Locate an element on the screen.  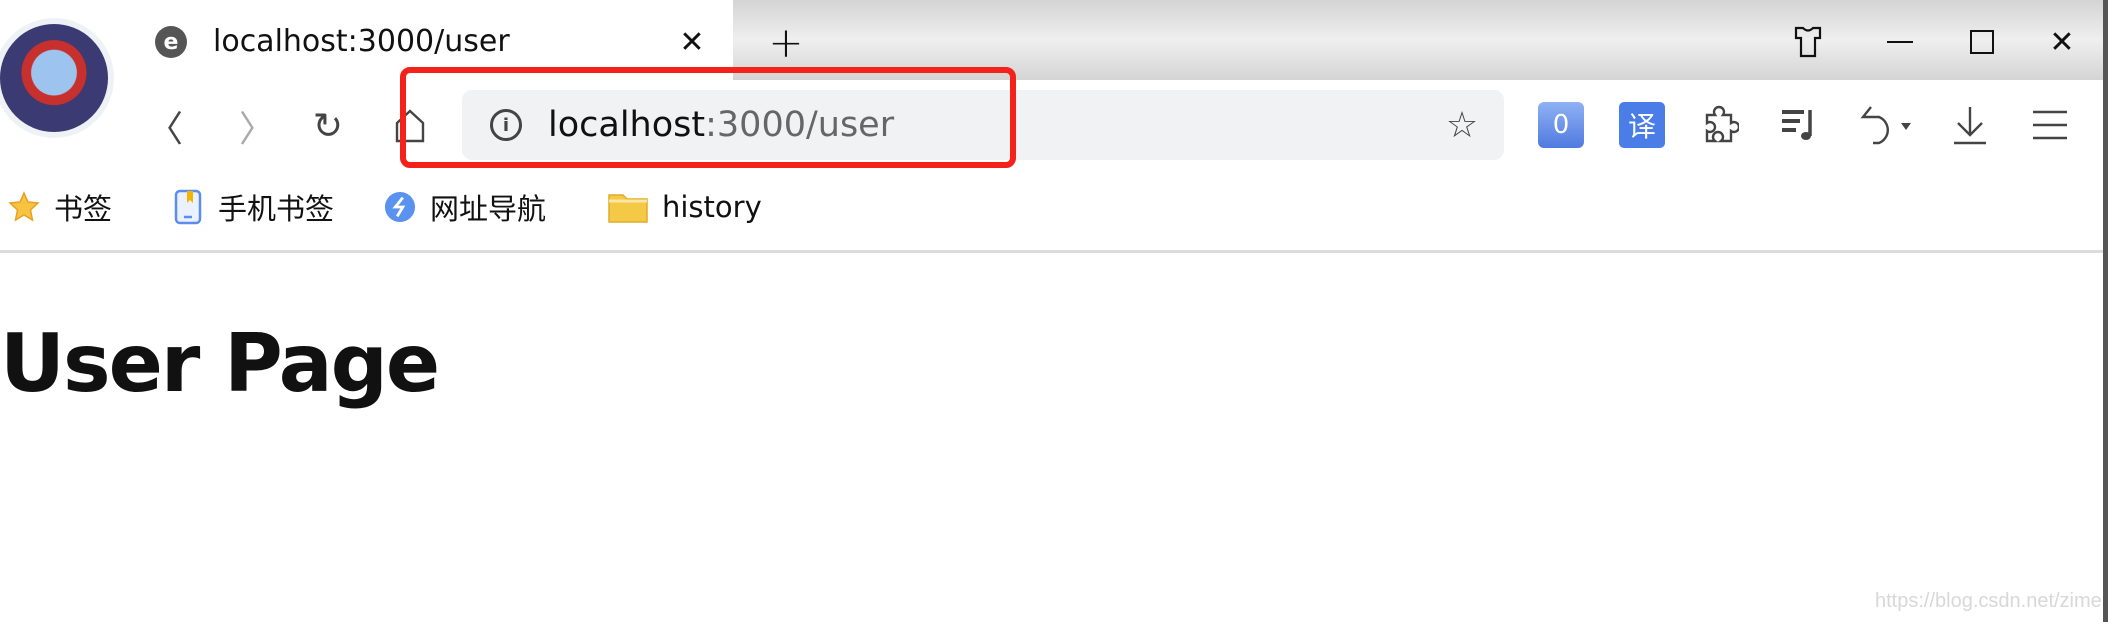
undo-icon is located at coordinates (1887, 125).